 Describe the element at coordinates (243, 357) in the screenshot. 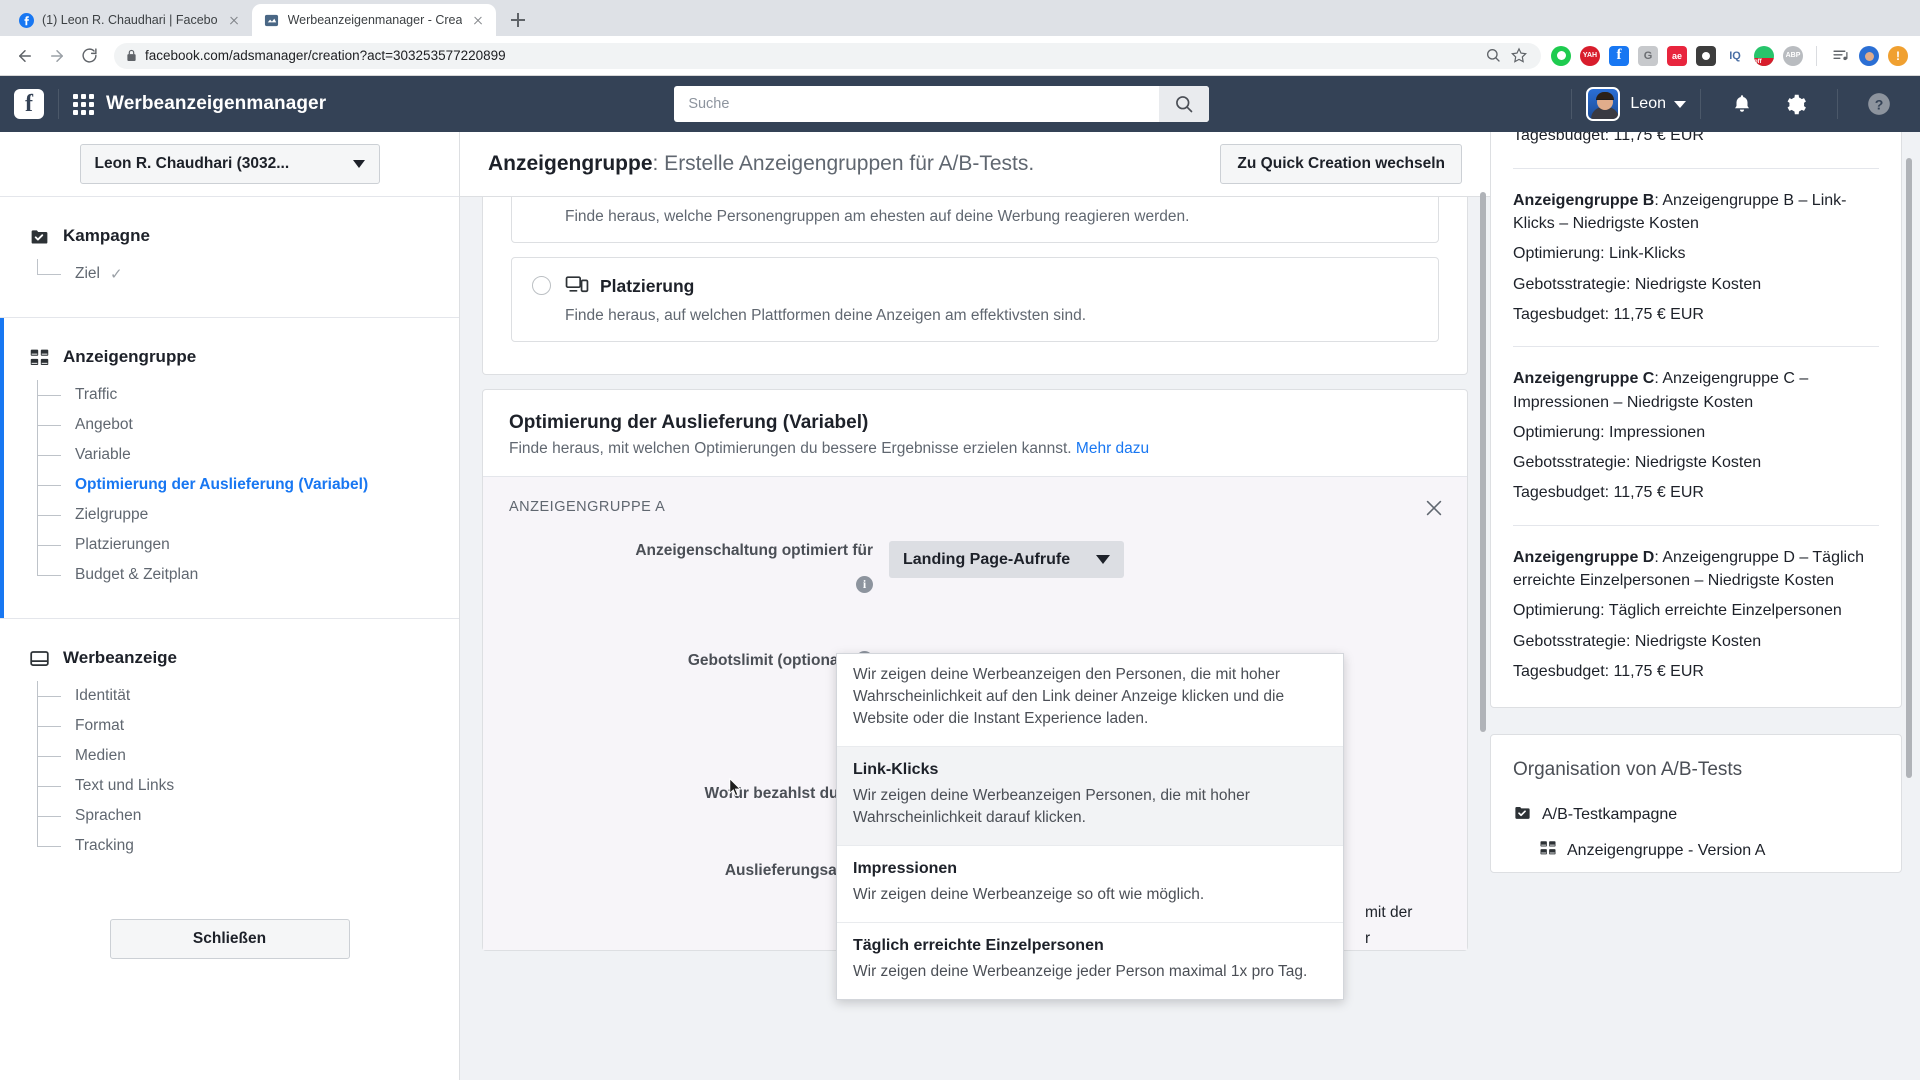

I see `sidebar-item-anzeigengruppe: Anzeigengruppe` at that location.